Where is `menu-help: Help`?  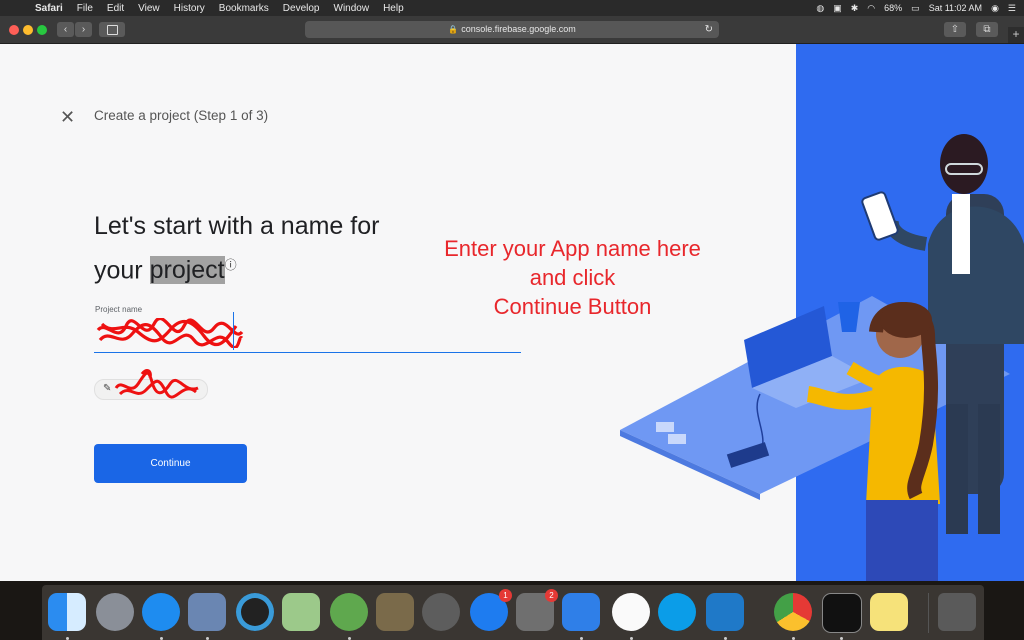
menu-help: Help is located at coordinates (393, 8).